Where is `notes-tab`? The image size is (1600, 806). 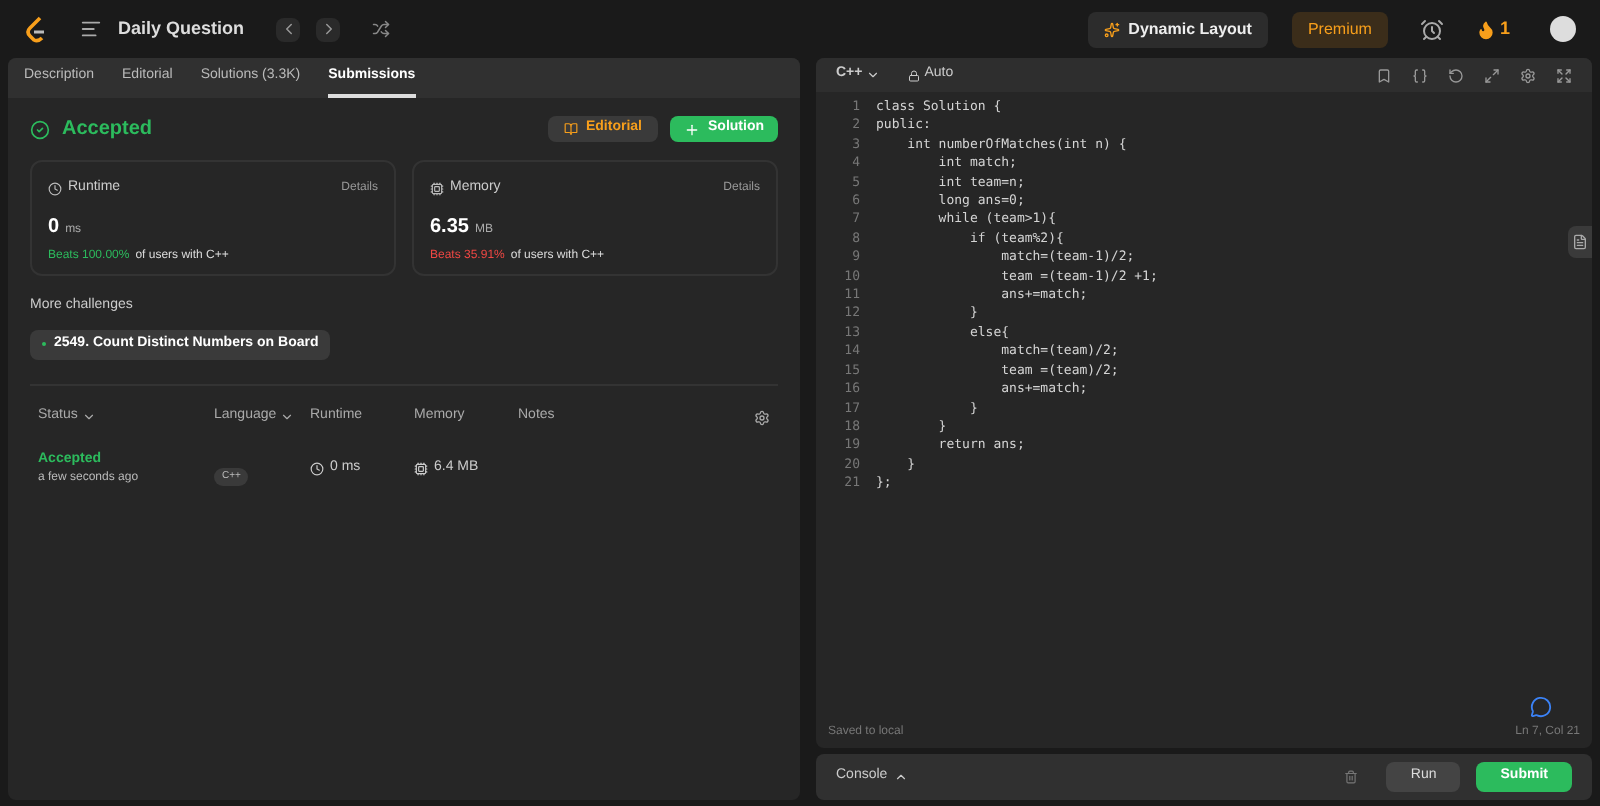 notes-tab is located at coordinates (1580, 242).